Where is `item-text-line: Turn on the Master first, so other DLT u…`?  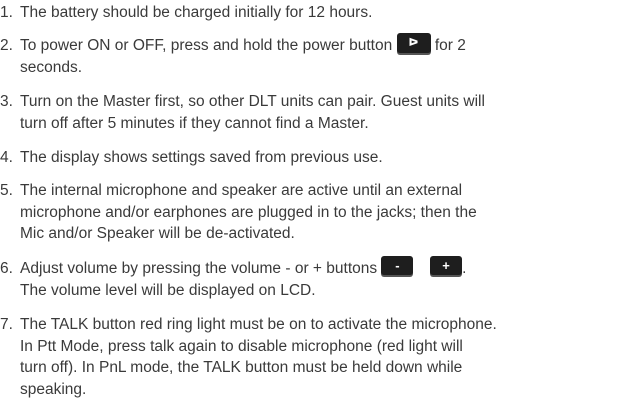
item-text-line: Turn on the Master first, so other DLT u… is located at coordinates (252, 101).